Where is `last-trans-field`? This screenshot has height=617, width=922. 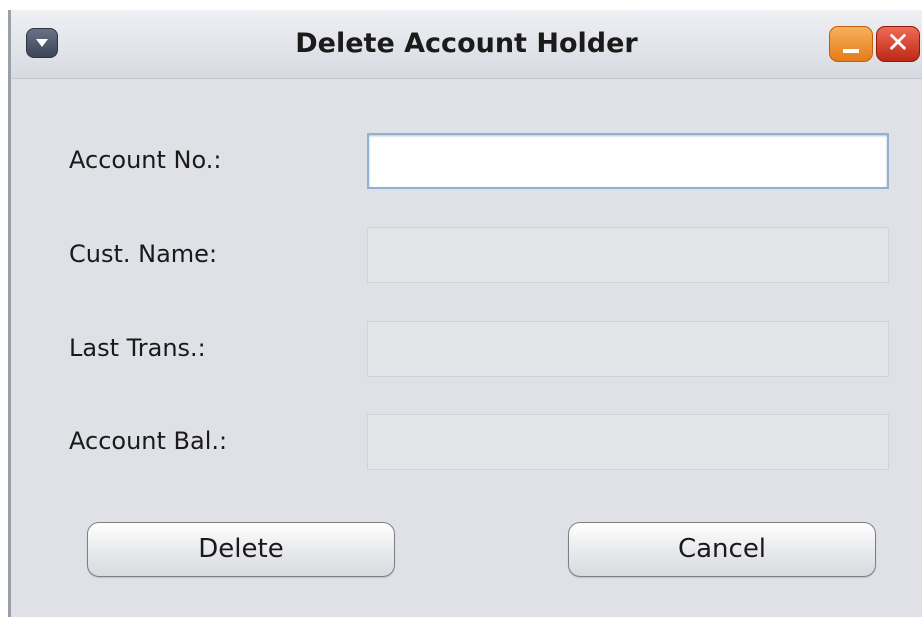 last-trans-field is located at coordinates (628, 349).